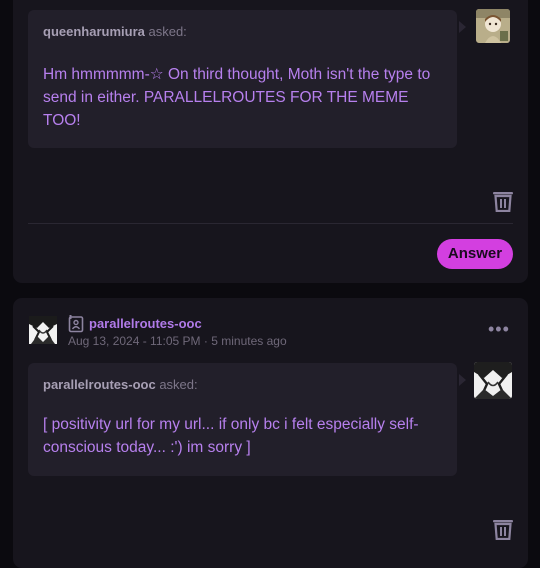 The width and height of the screenshot is (540, 568). What do you see at coordinates (134, 341) in the screenshot?
I see `post-date: Aug 13, 2024 - 11:05 PM` at bounding box center [134, 341].